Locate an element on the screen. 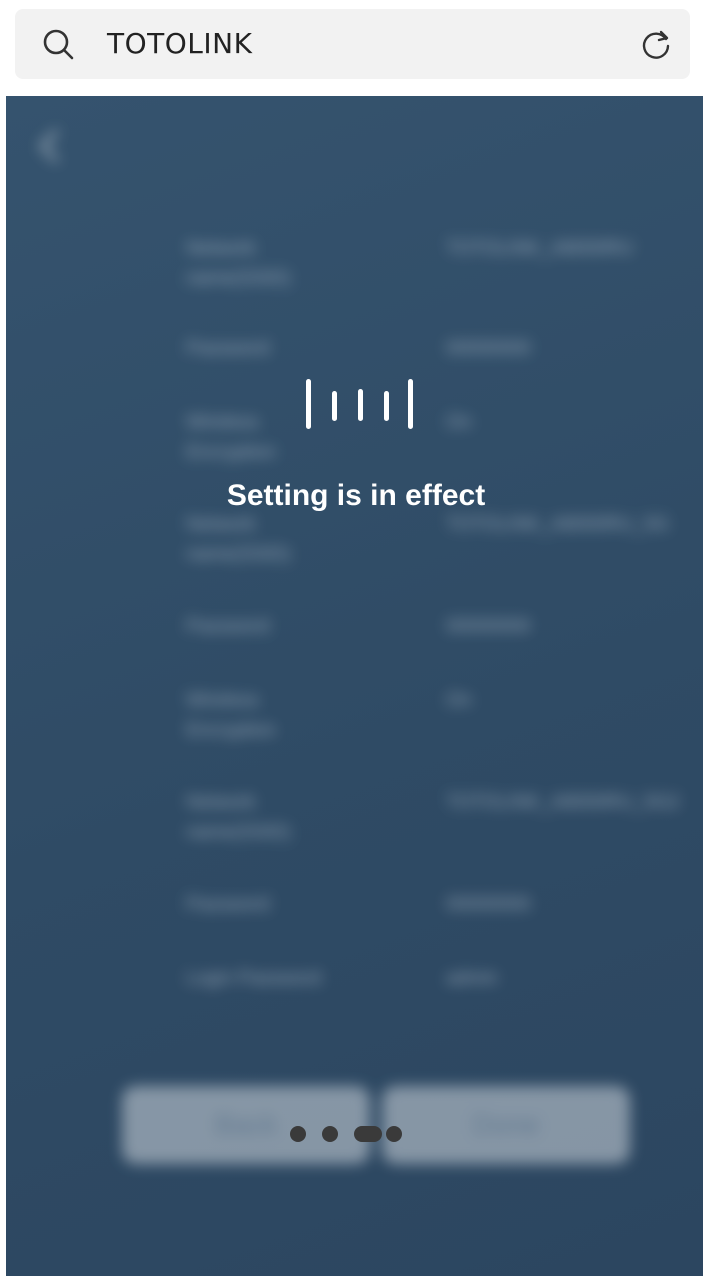 Image resolution: width=703 pixels, height=1276 pixels. search-box: TOTOLINK is located at coordinates (352, 44).